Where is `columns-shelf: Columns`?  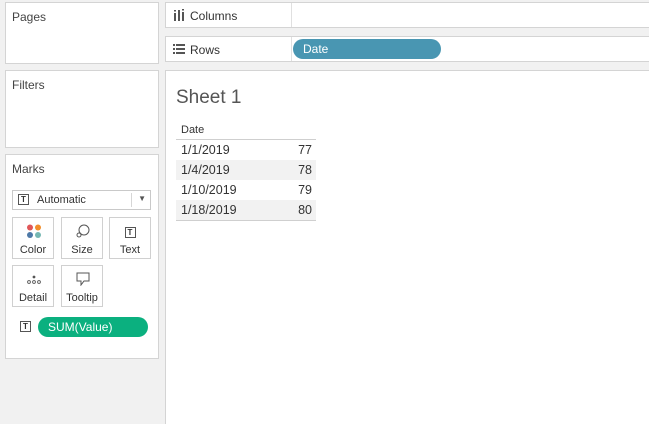
columns-shelf: Columns is located at coordinates (407, 15).